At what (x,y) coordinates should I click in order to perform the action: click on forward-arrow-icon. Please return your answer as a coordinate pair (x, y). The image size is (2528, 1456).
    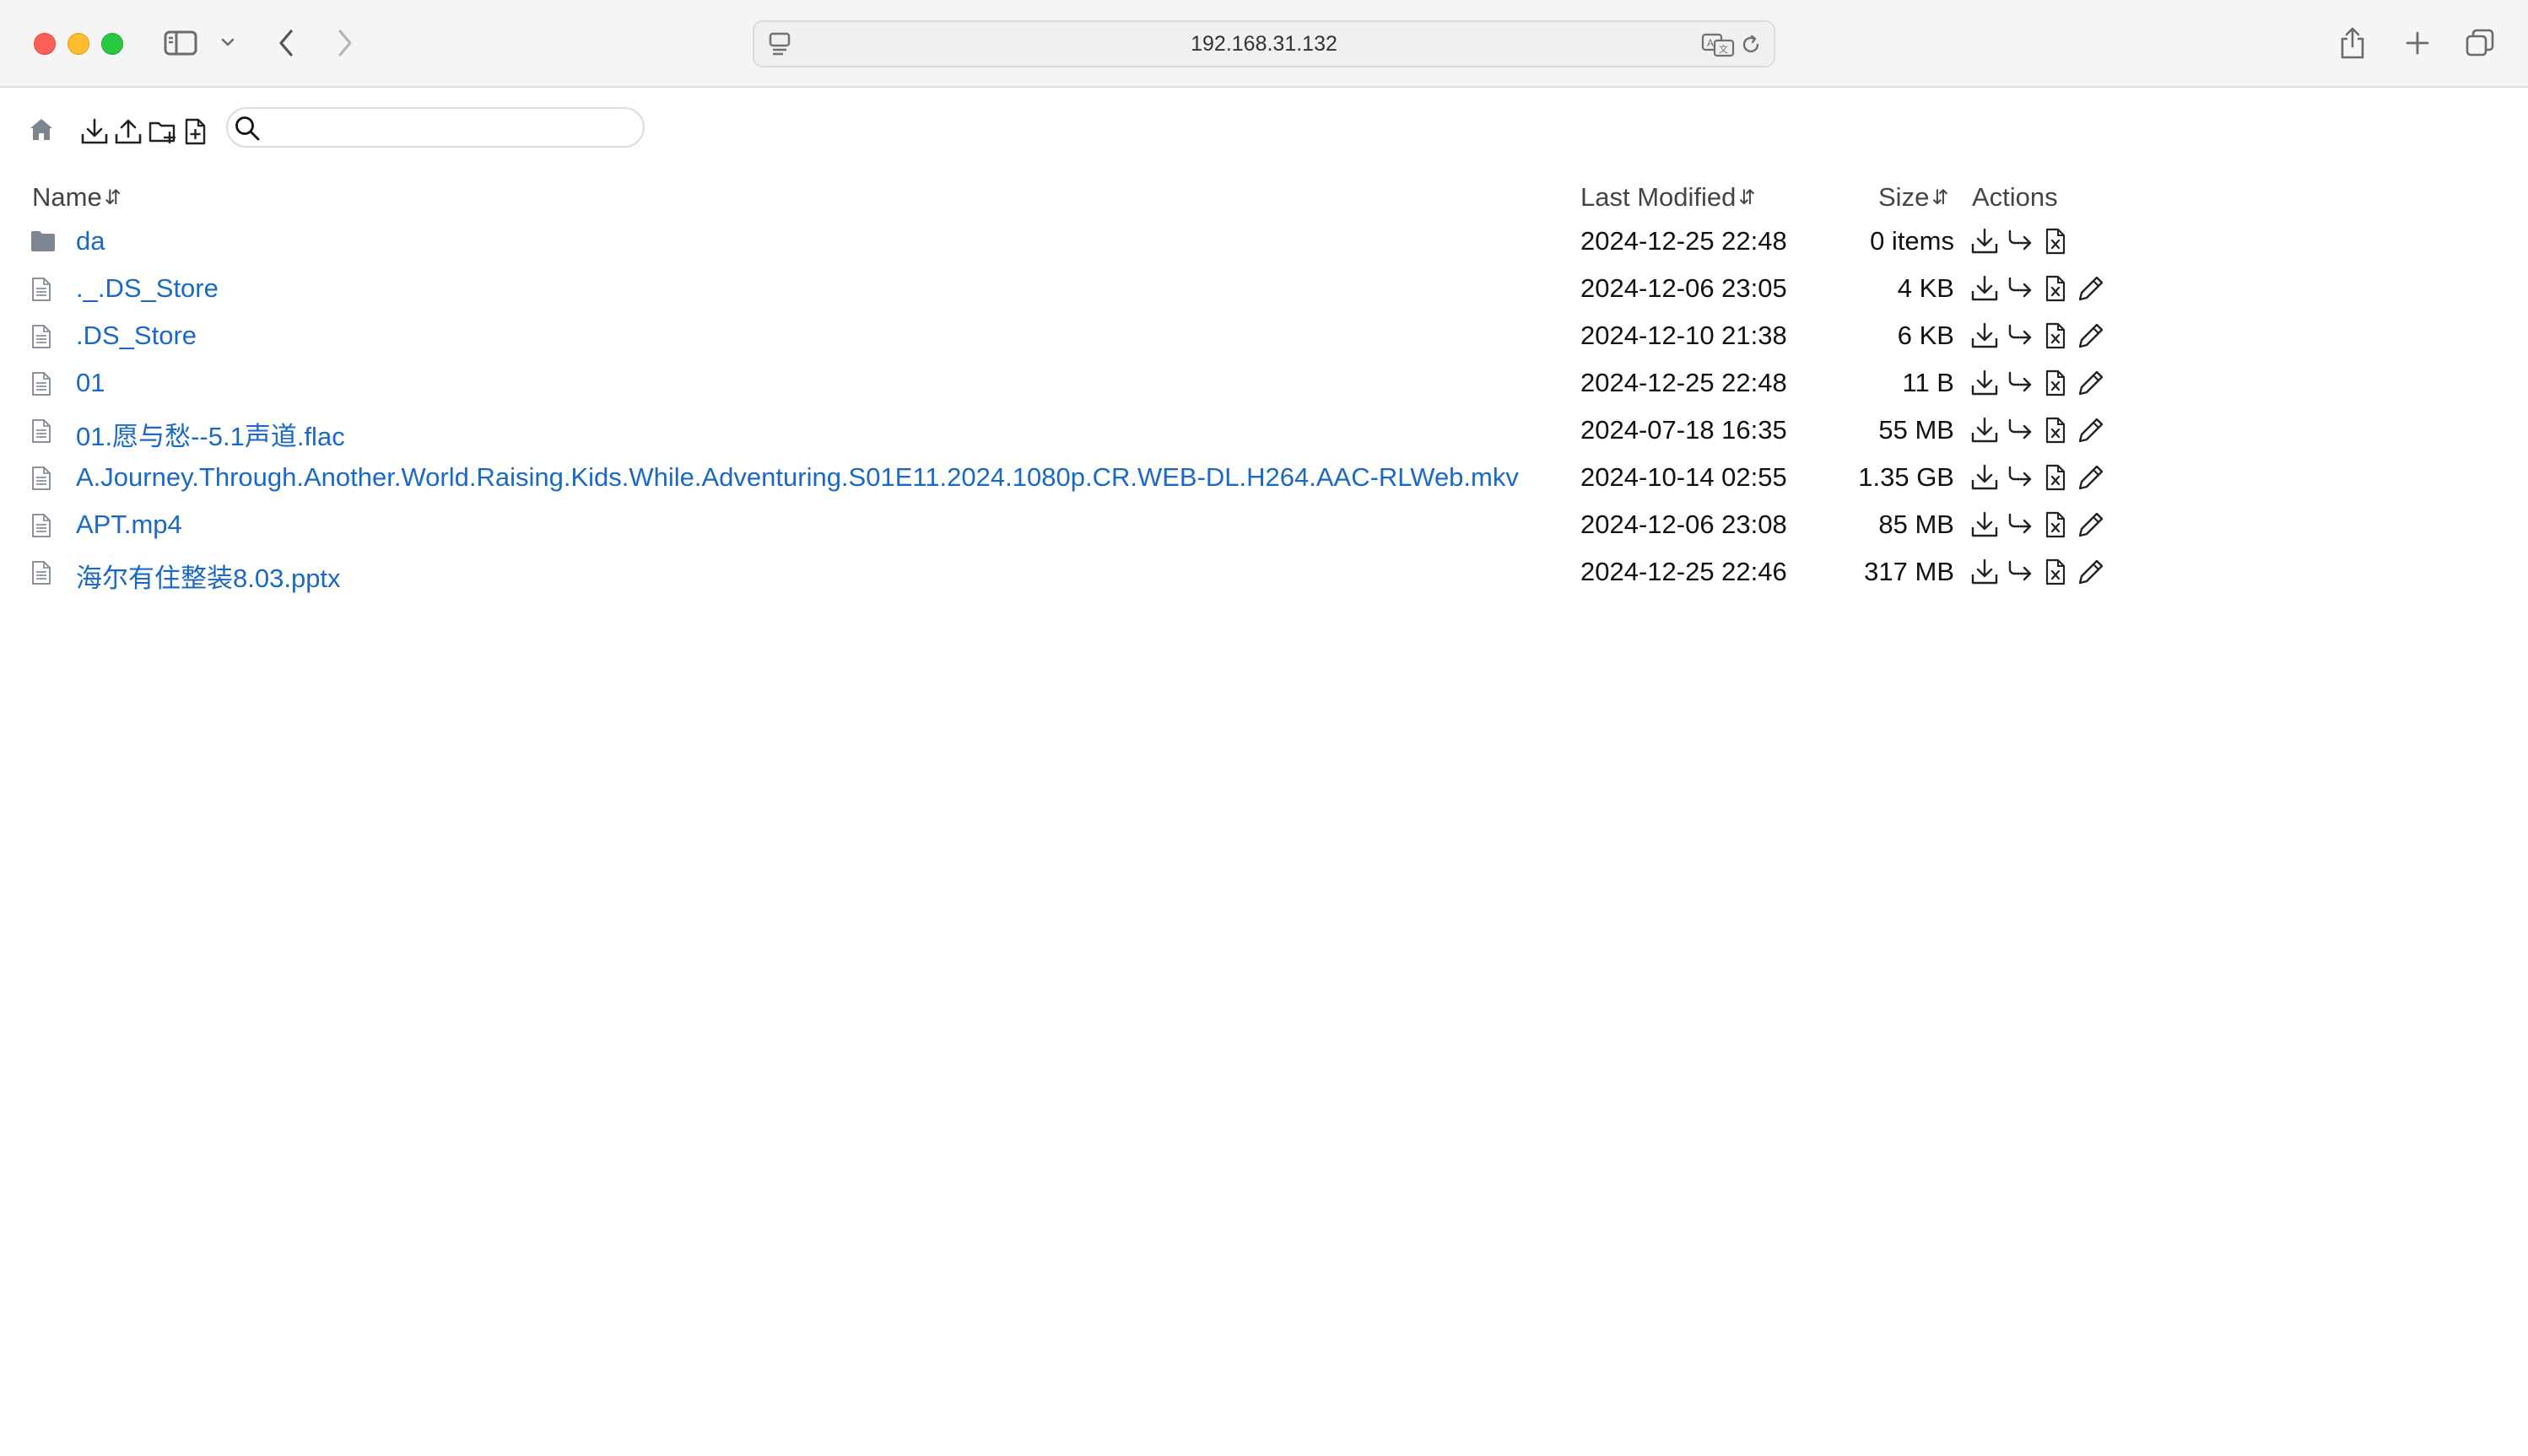
    Looking at the image, I should click on (345, 43).